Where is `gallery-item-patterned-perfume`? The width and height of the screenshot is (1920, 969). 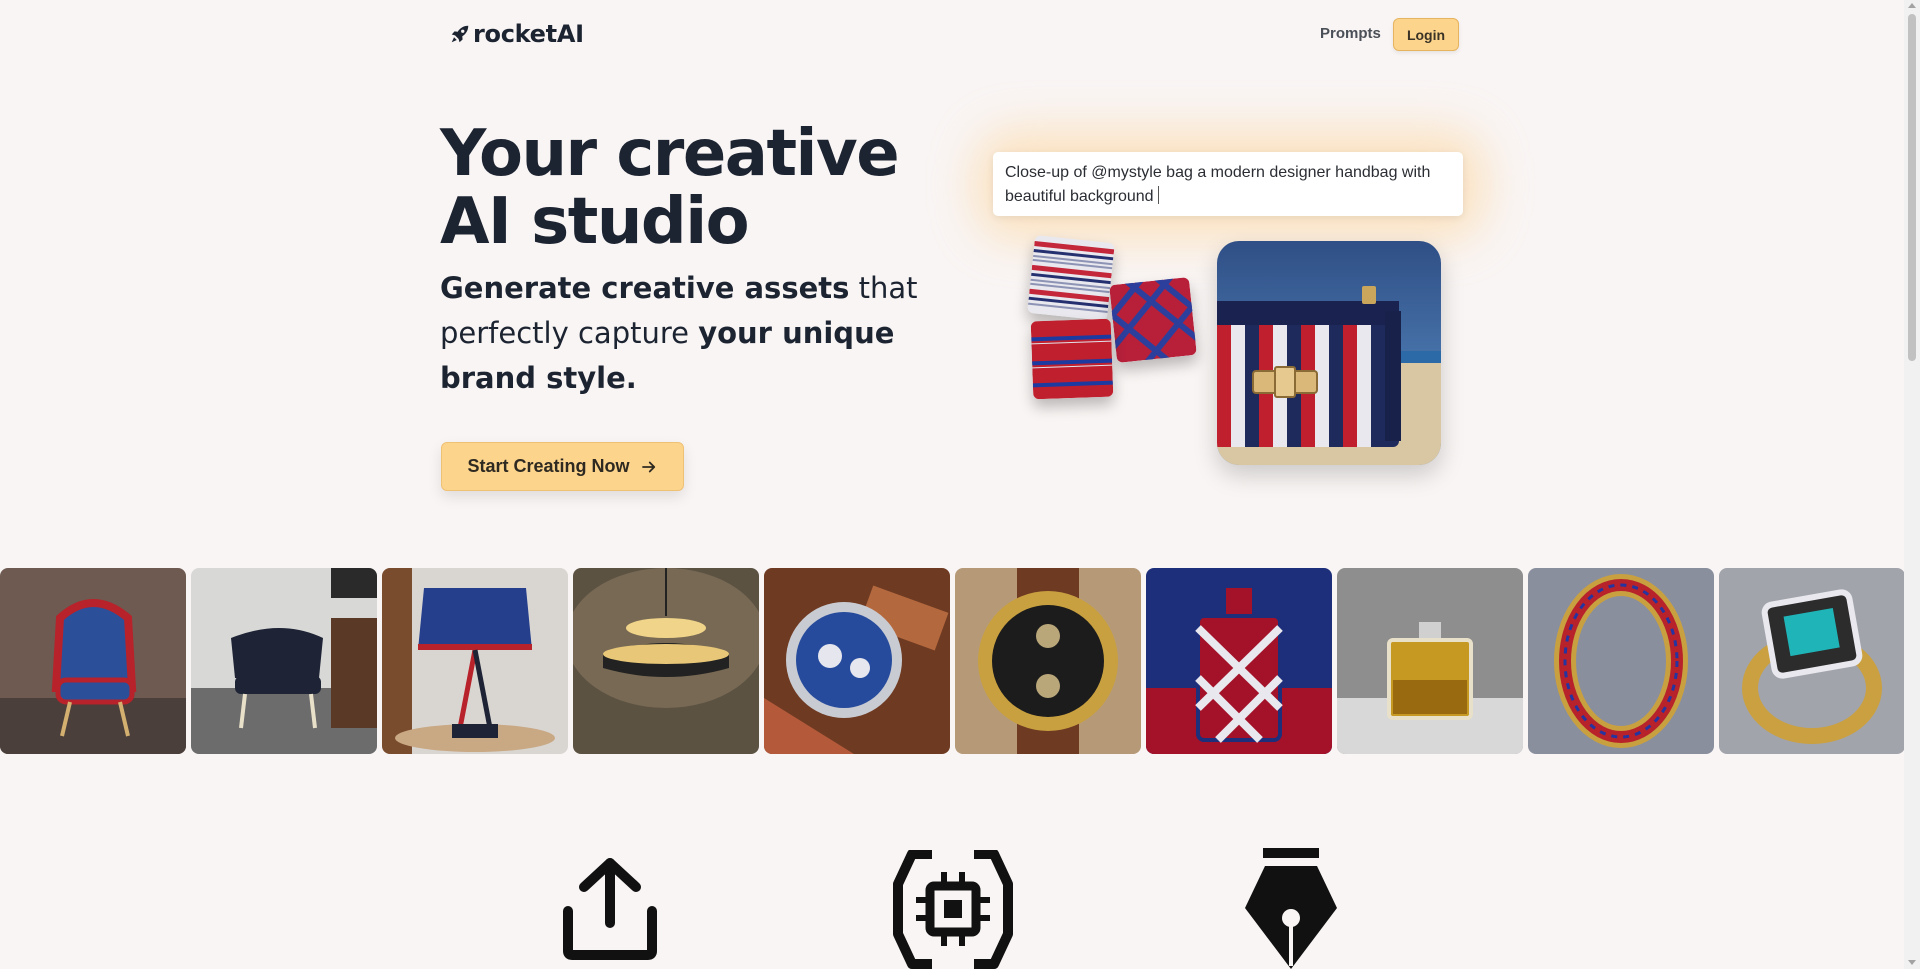 gallery-item-patterned-perfume is located at coordinates (1239, 661).